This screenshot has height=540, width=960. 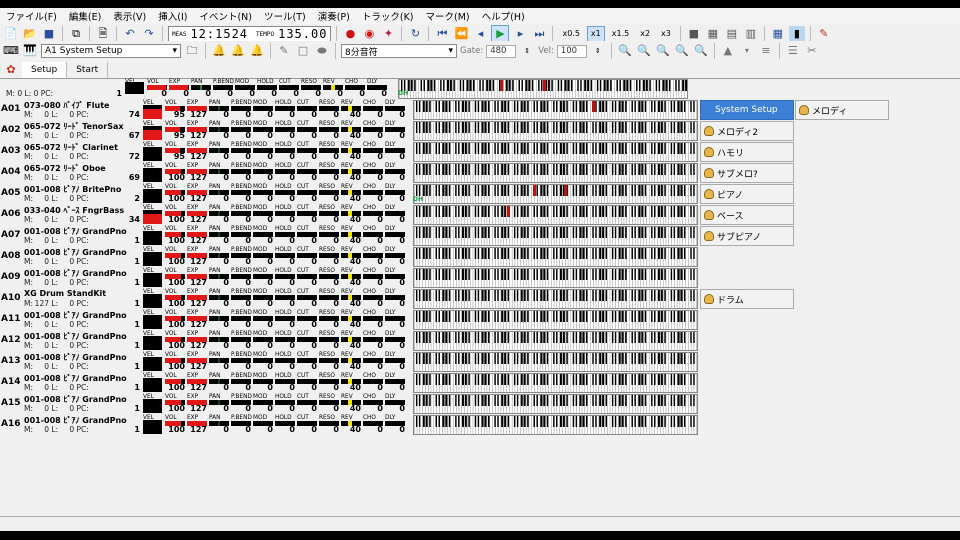 What do you see at coordinates (388, 34) in the screenshot?
I see `step-record-icon: ✦` at bounding box center [388, 34].